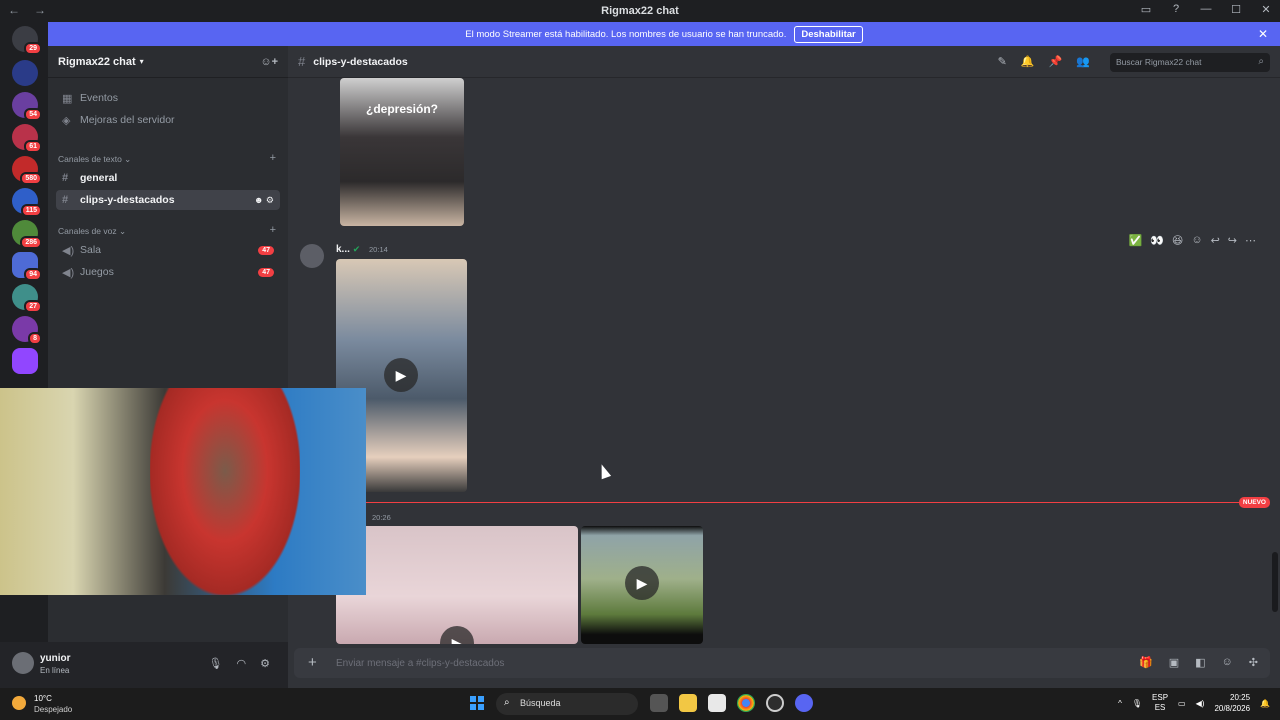 The height and width of the screenshot is (720, 1280). I want to click on sticker-icon: ◧, so click(1200, 662).